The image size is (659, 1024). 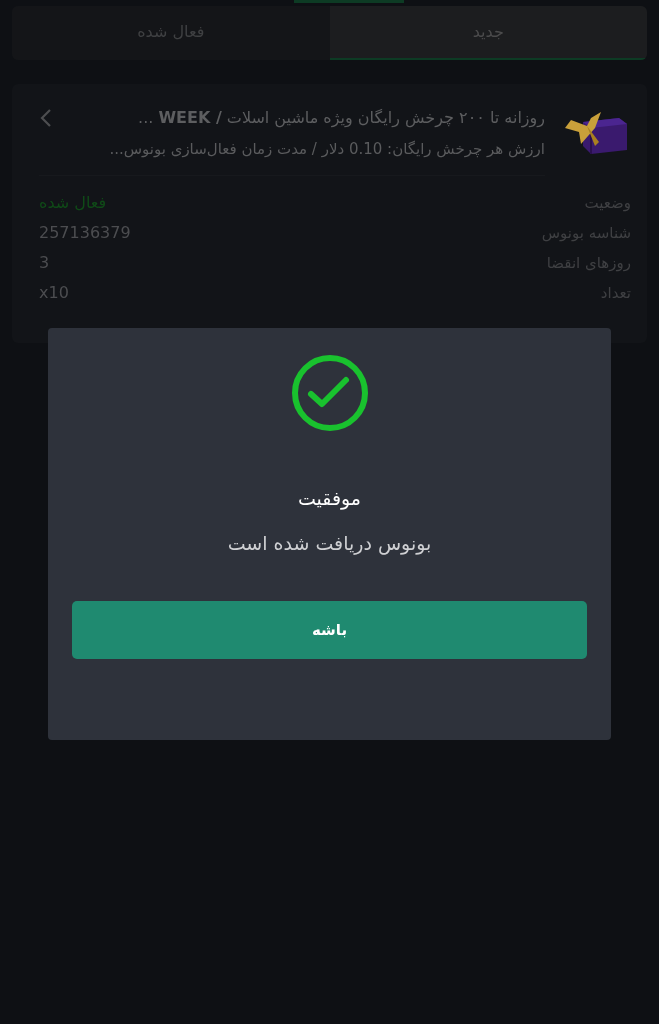 I want to click on detail-value: 257136379, so click(x=85, y=232).